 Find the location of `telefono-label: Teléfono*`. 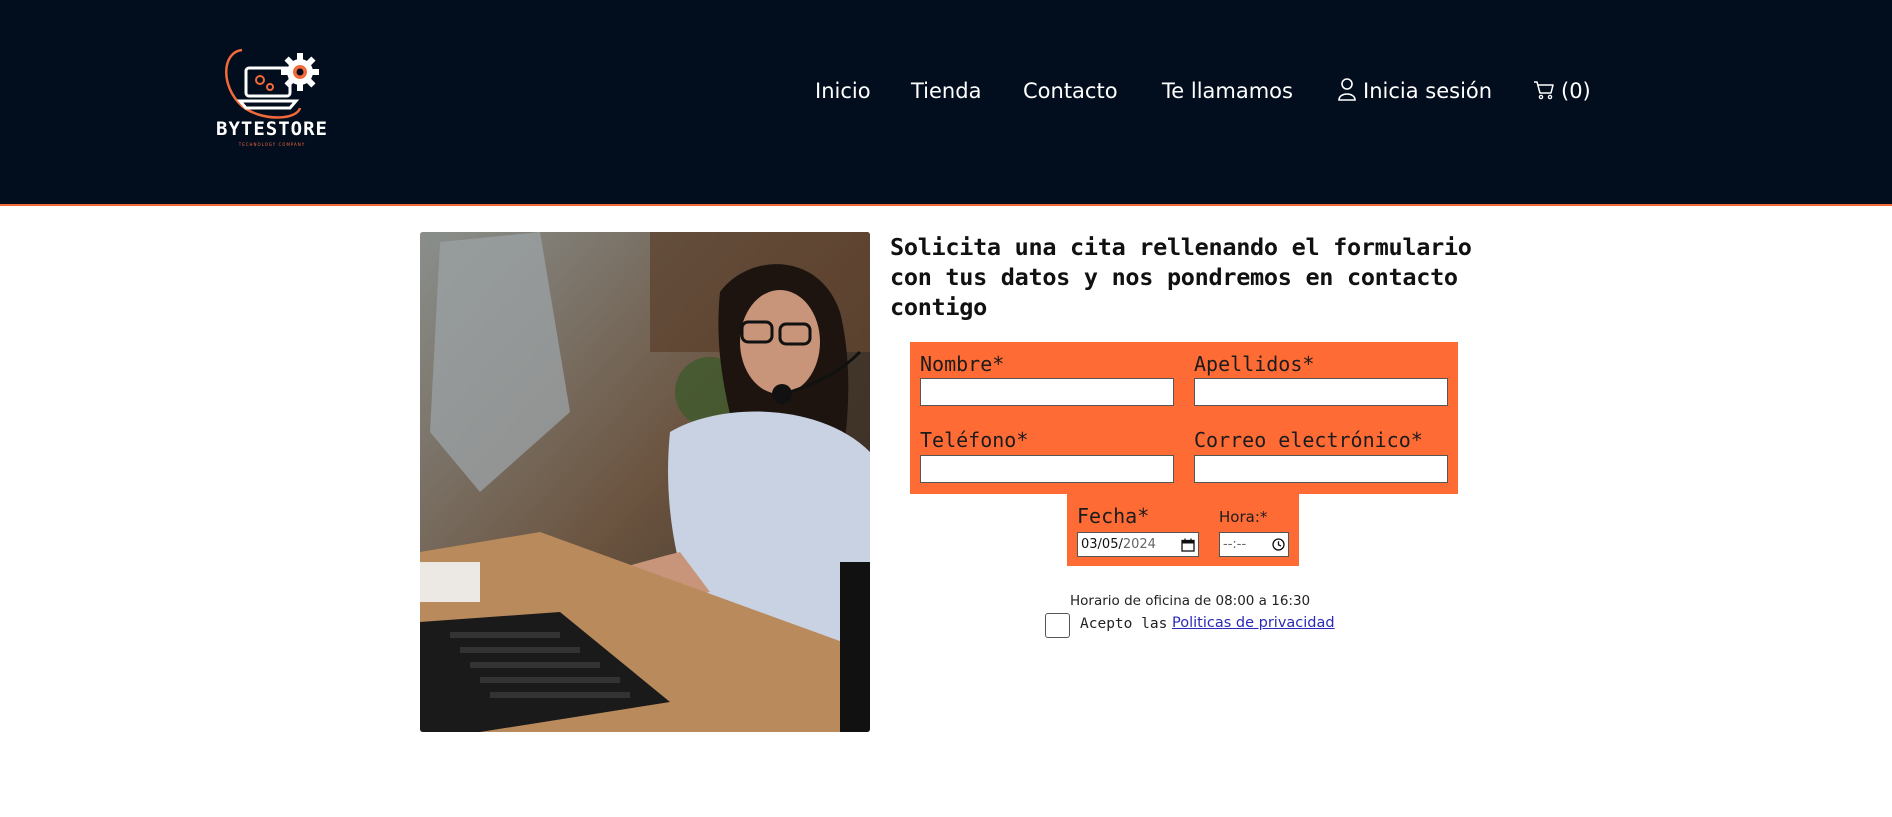

telefono-label: Teléfono* is located at coordinates (974, 440).